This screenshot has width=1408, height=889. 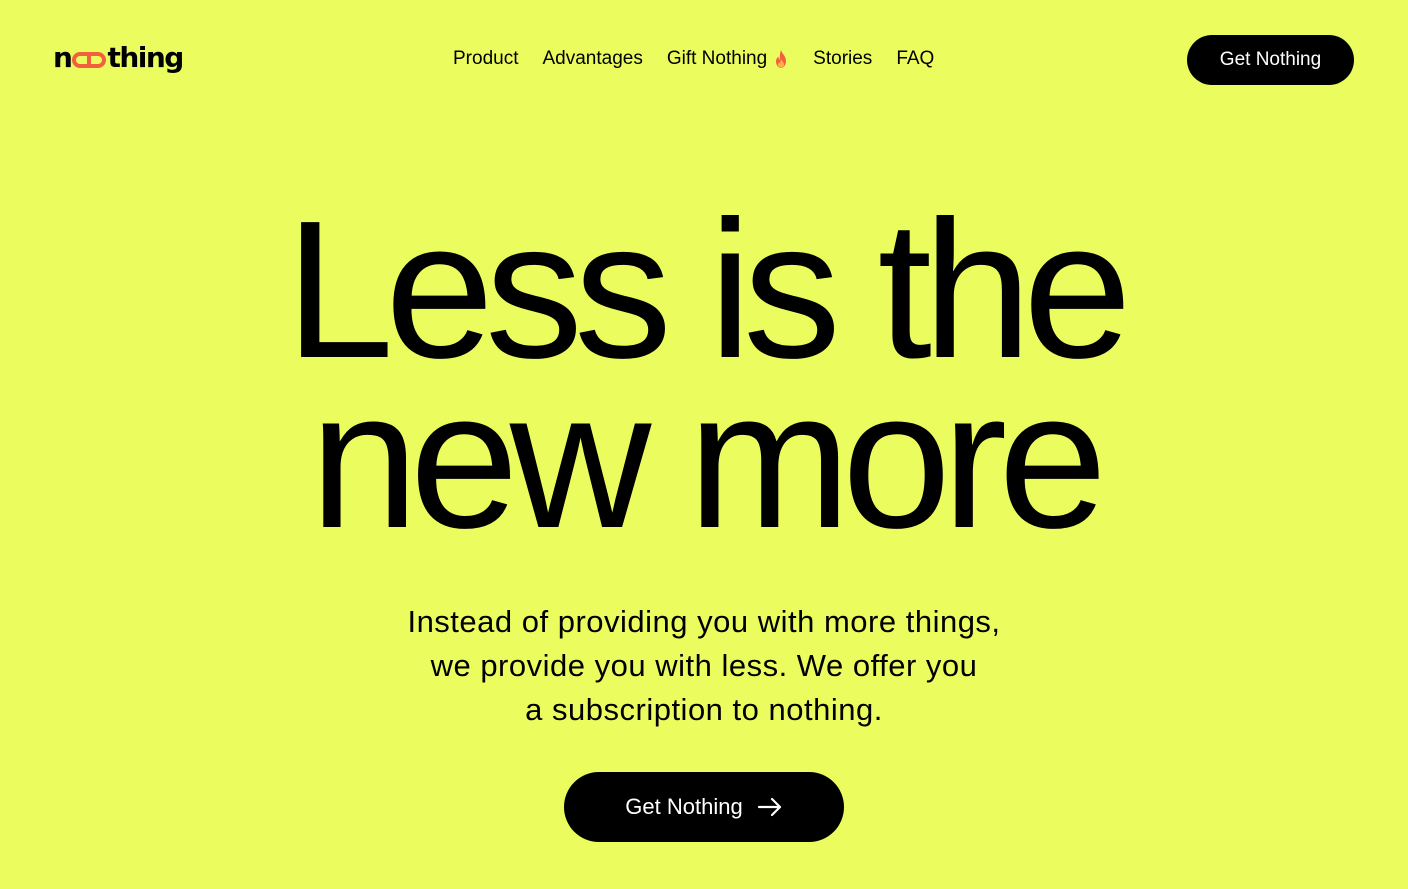 What do you see at coordinates (704, 709) in the screenshot?
I see `hero-subtitle-line-3: a subscription to nothing.` at bounding box center [704, 709].